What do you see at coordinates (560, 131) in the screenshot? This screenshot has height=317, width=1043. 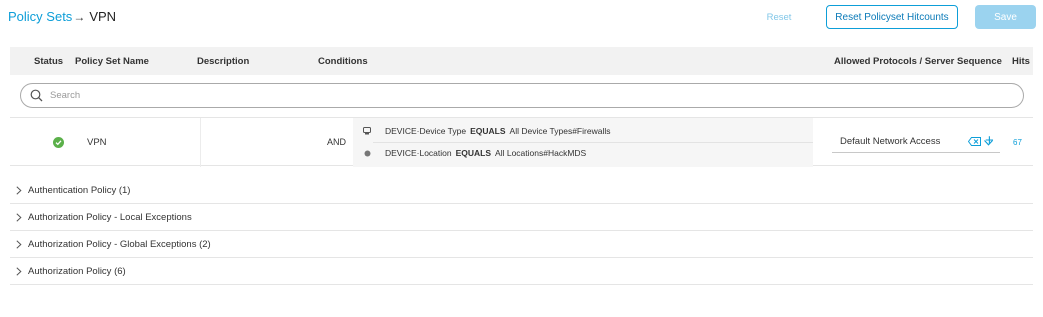 I see `condition-value: All Device Types#Firewalls` at bounding box center [560, 131].